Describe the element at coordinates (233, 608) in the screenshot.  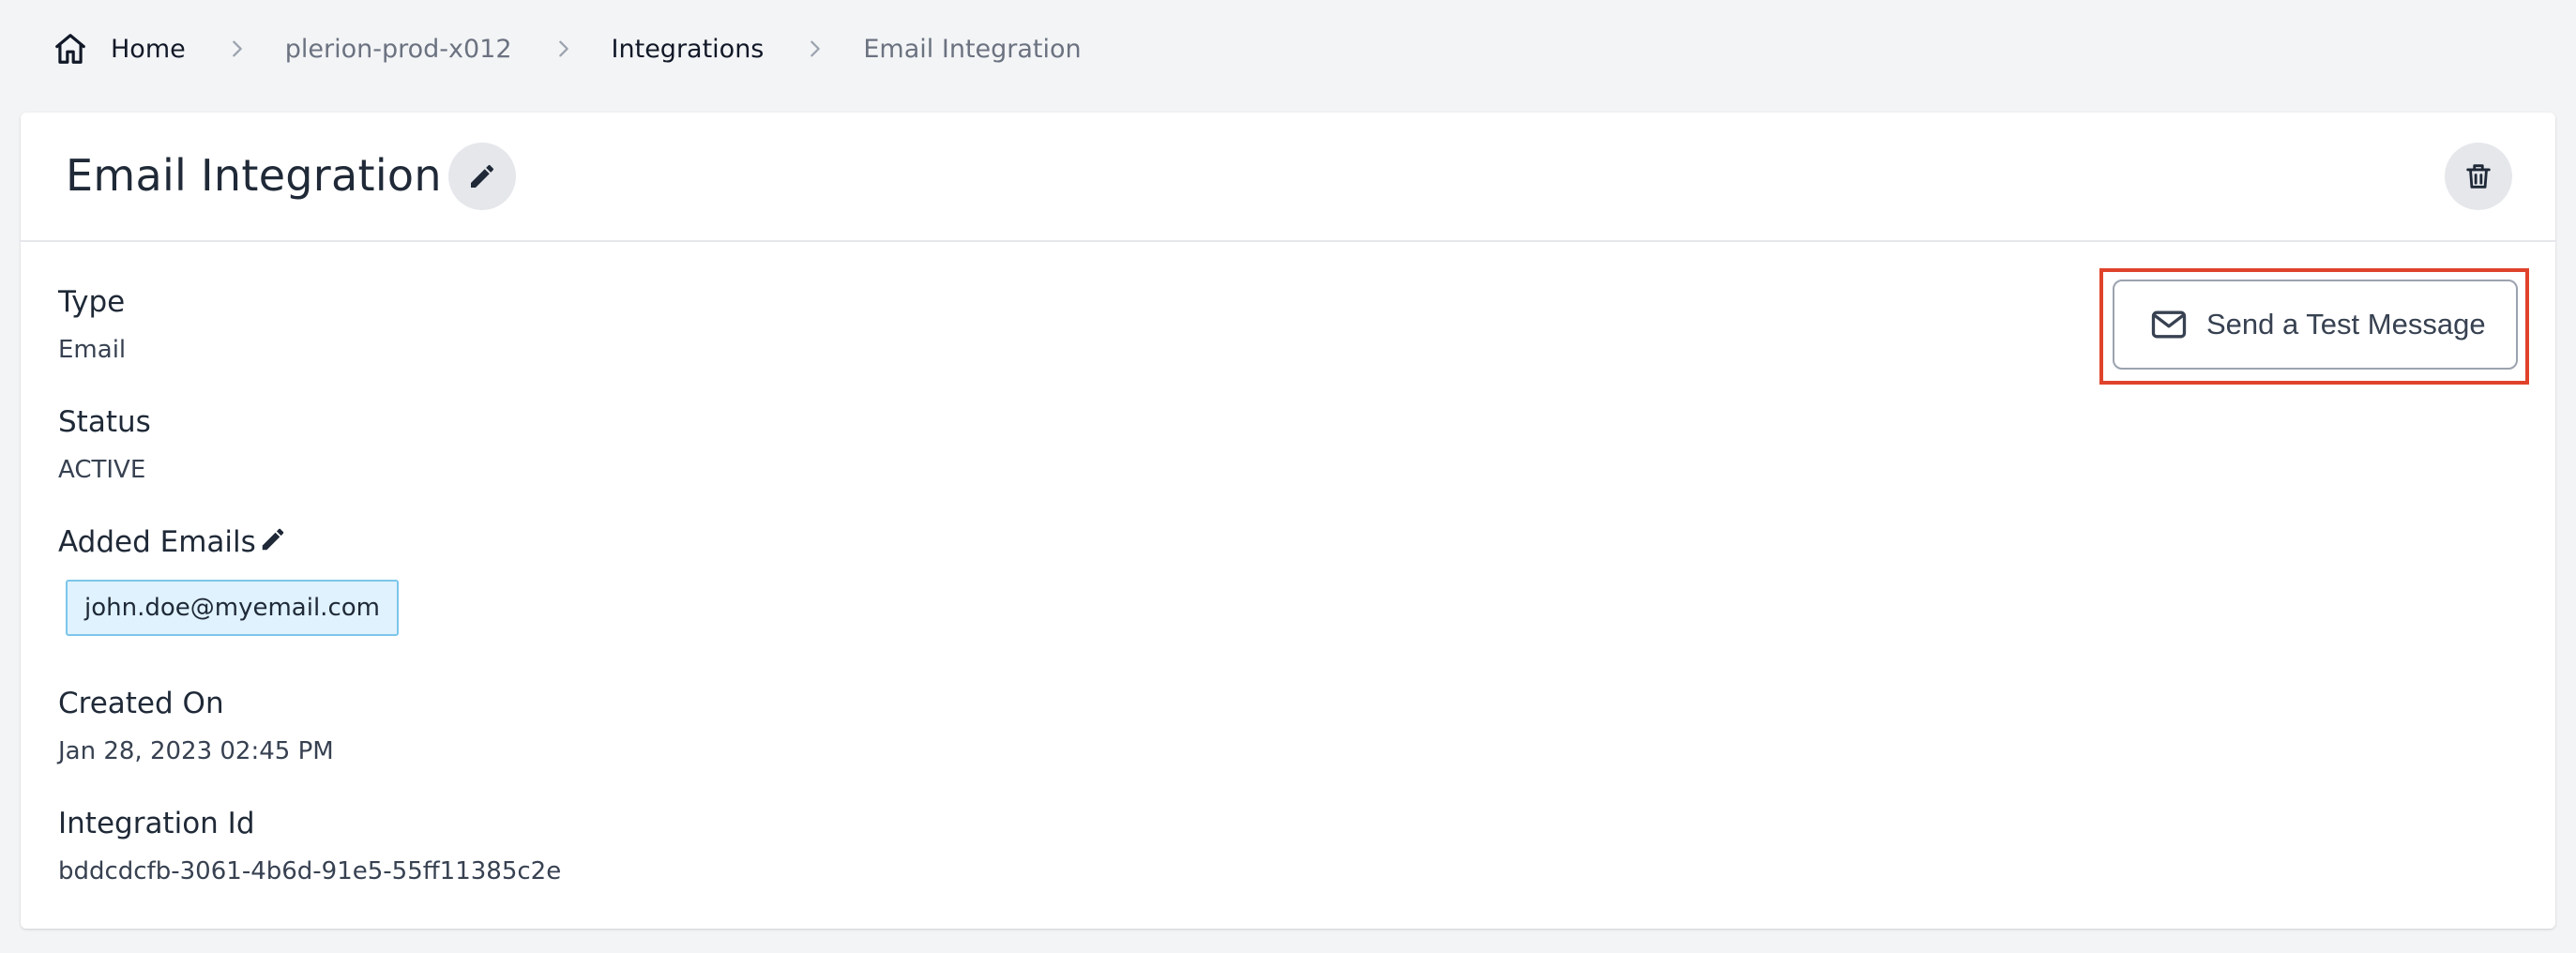
I see `email-chip: john.doe@myemail.com` at that location.